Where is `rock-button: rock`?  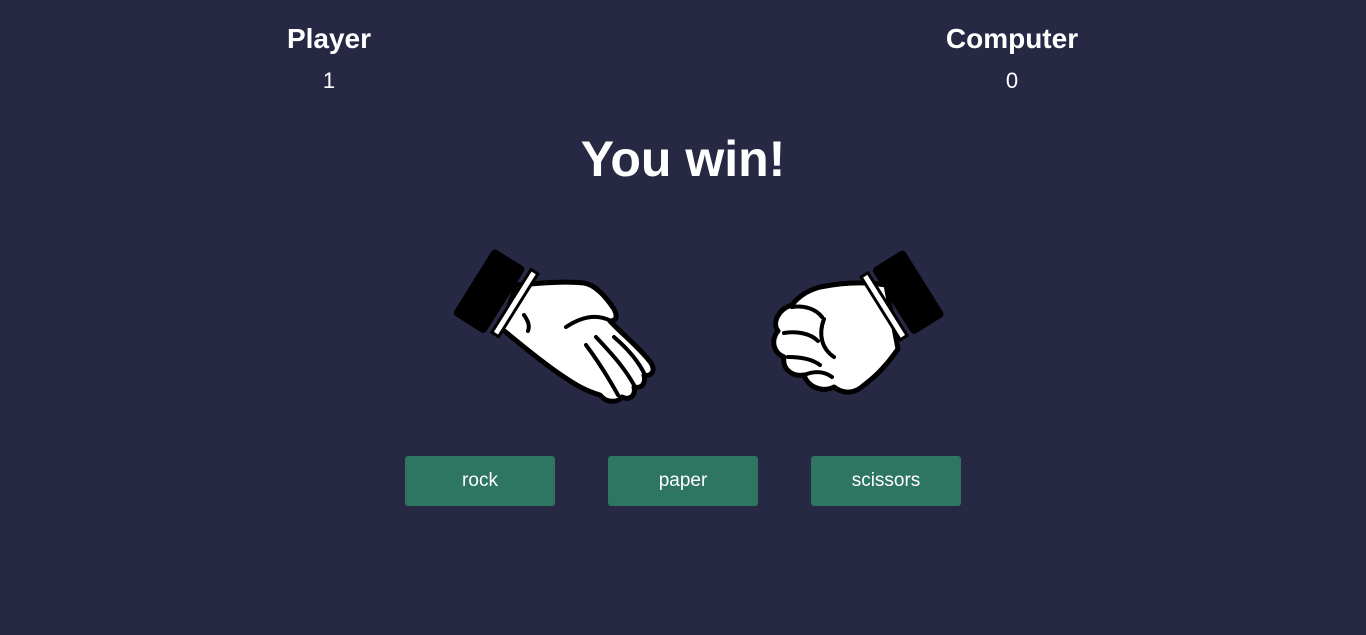
rock-button: rock is located at coordinates (480, 481).